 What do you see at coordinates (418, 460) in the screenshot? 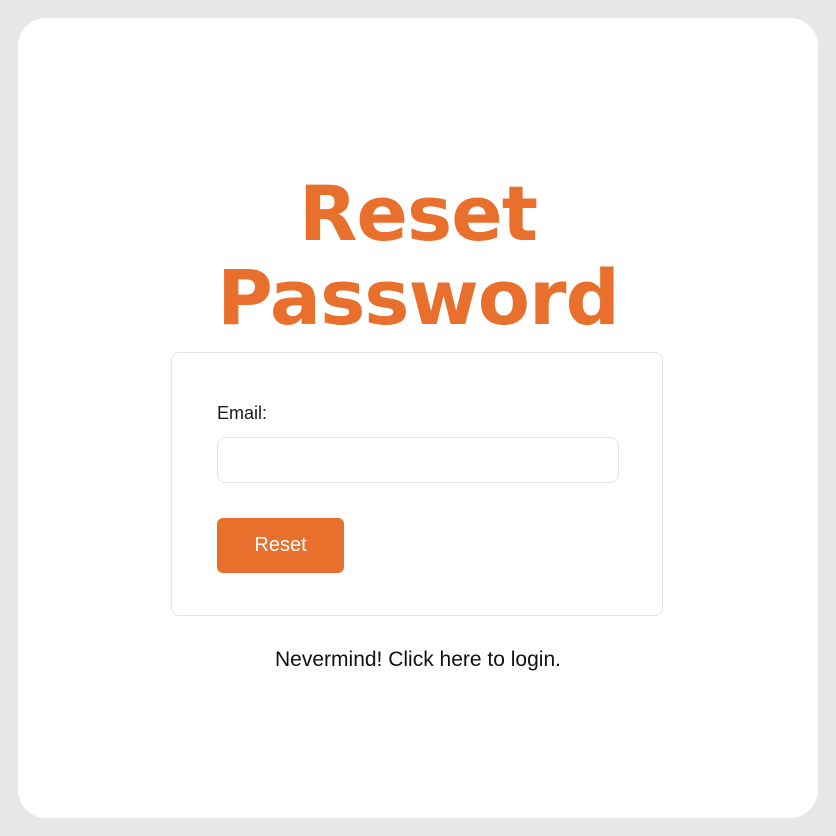
I see `email-field` at bounding box center [418, 460].